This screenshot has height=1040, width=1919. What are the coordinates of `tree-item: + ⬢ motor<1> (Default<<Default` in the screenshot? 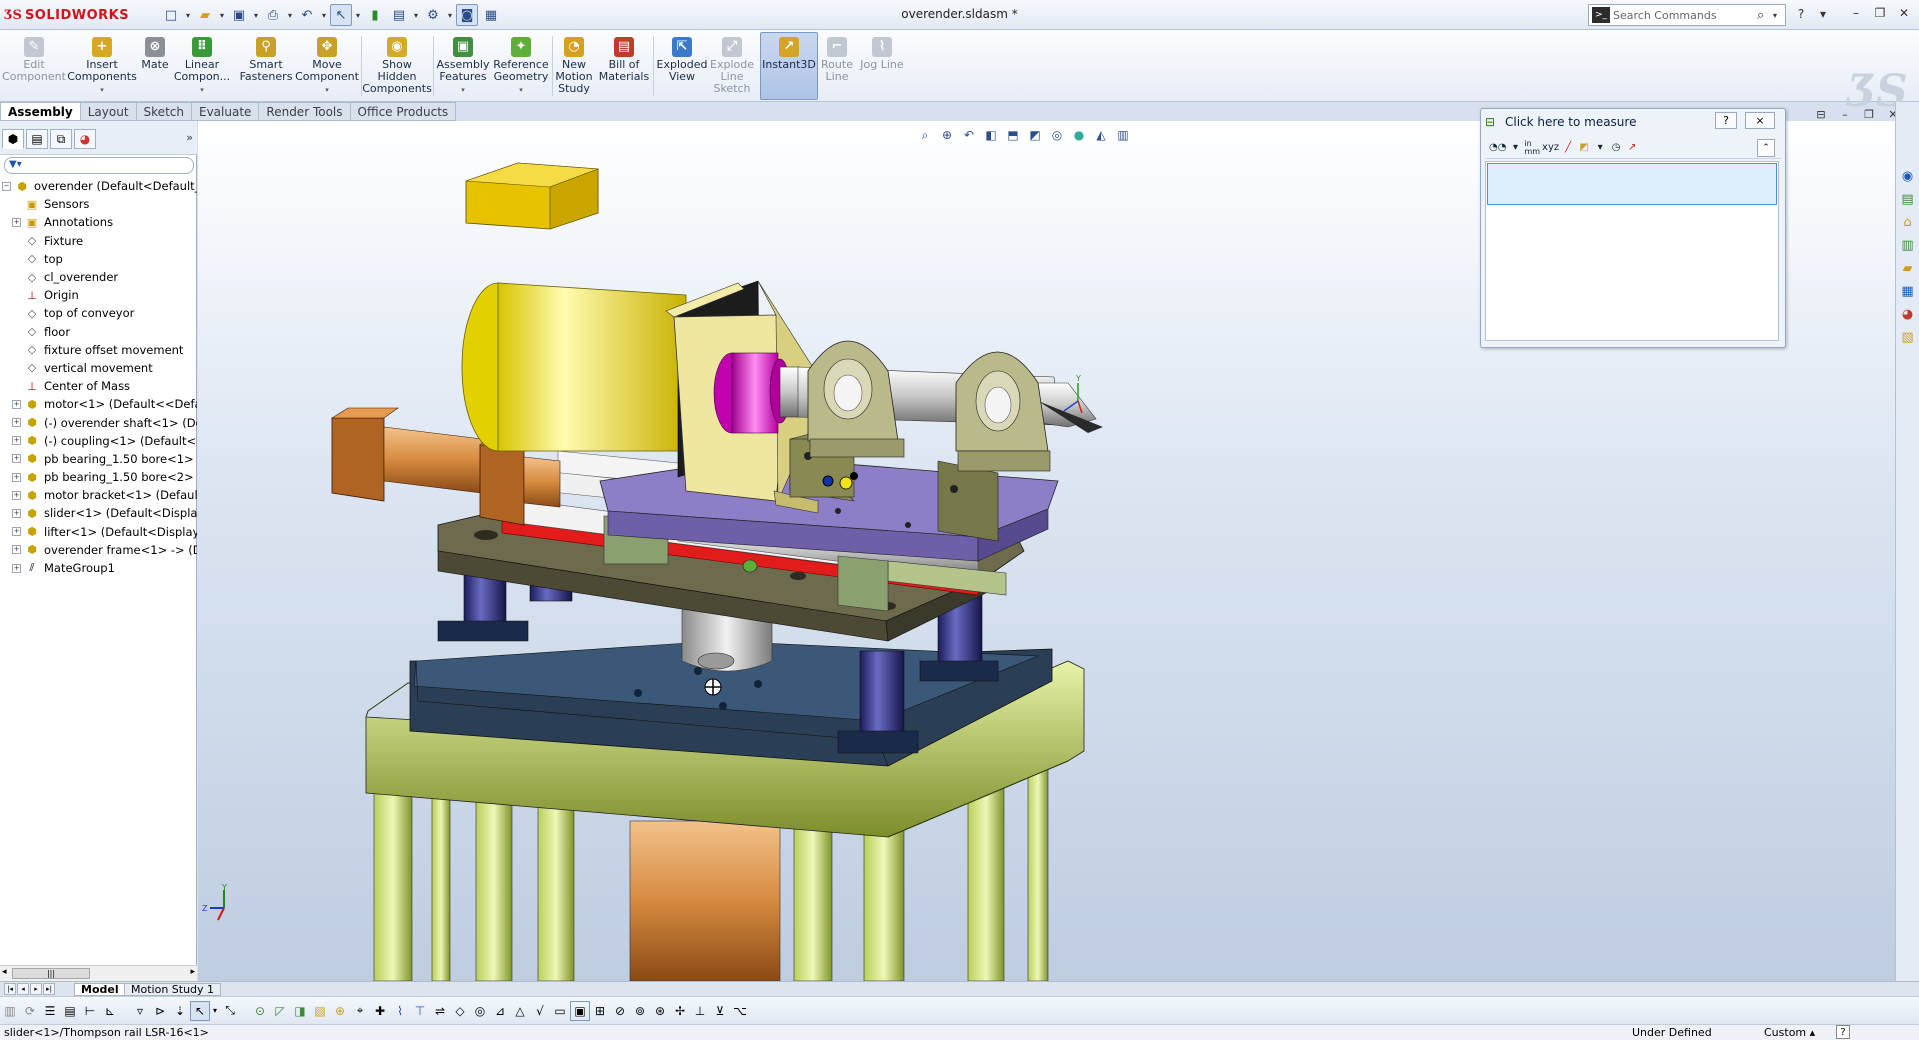 It's located at (98, 404).